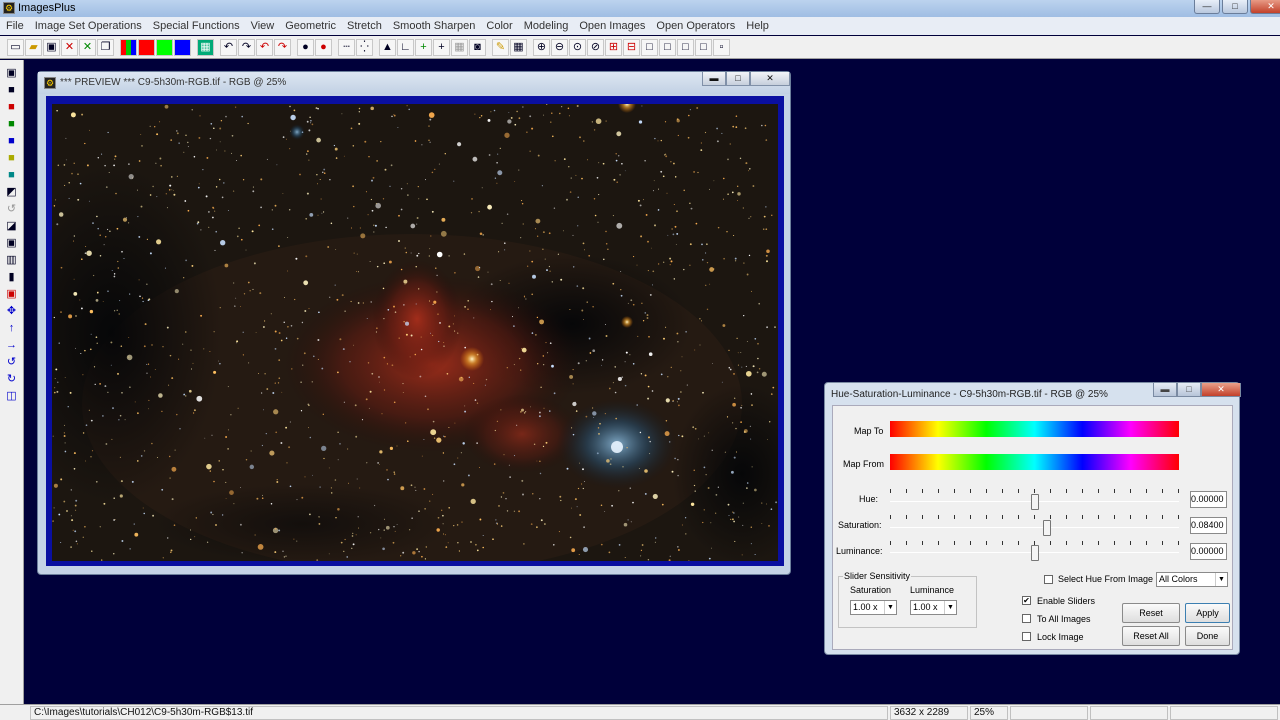  I want to click on arrow-up-icon: ↑, so click(12, 328).